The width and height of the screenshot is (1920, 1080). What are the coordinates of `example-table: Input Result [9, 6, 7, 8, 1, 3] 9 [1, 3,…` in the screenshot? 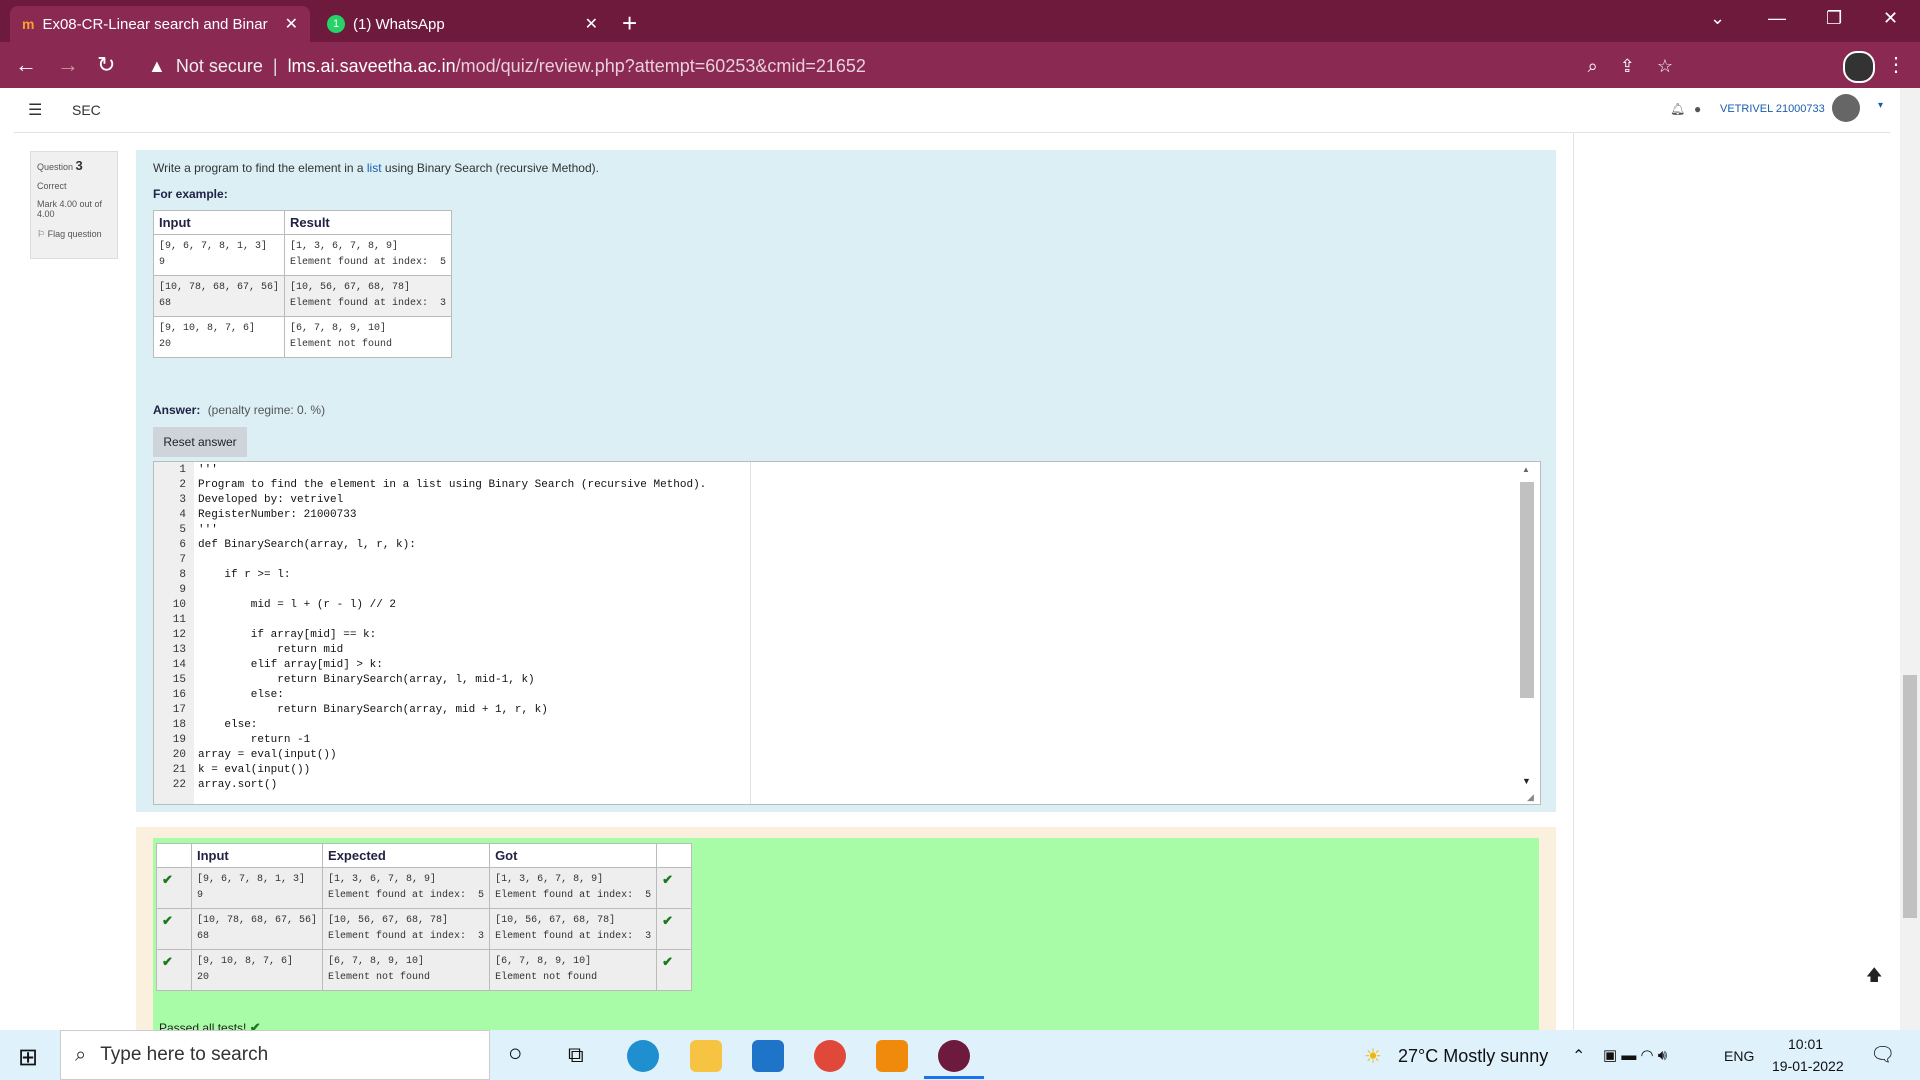 It's located at (302, 284).